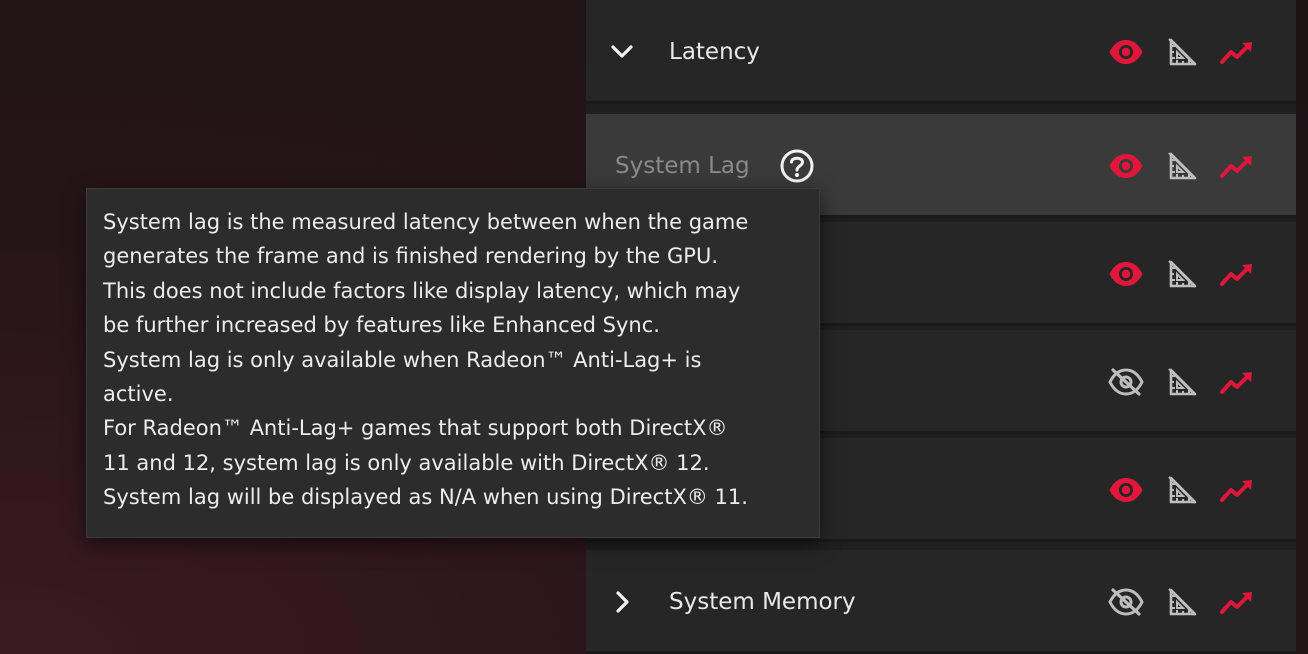 This screenshot has height=654, width=1308. I want to click on tooltip-line: active., so click(138, 394).